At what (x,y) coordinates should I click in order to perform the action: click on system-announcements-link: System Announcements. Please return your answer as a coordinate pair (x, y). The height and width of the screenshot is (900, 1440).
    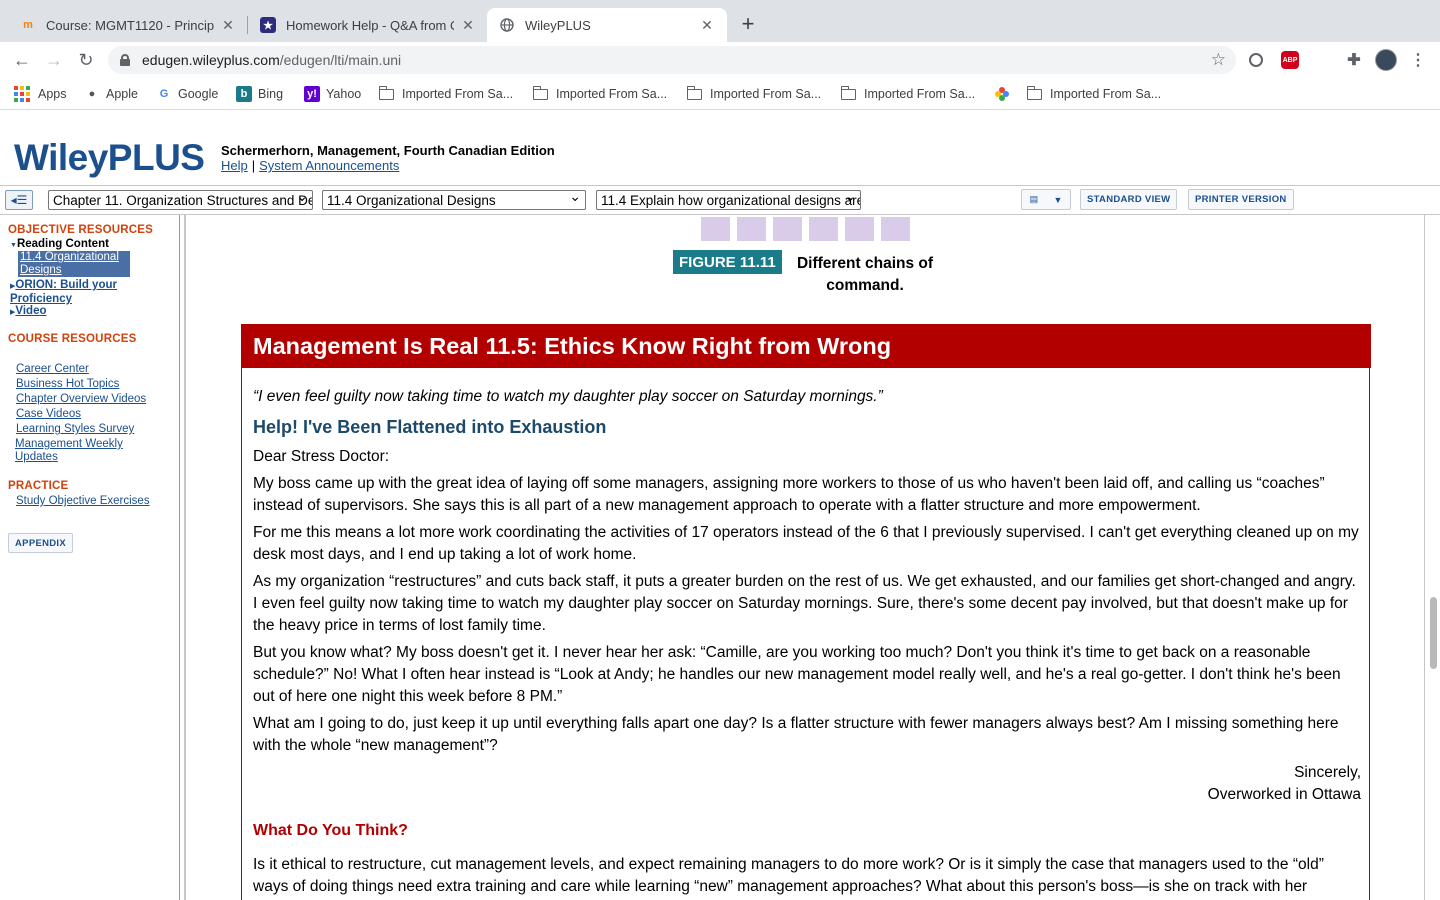
    Looking at the image, I should click on (329, 165).